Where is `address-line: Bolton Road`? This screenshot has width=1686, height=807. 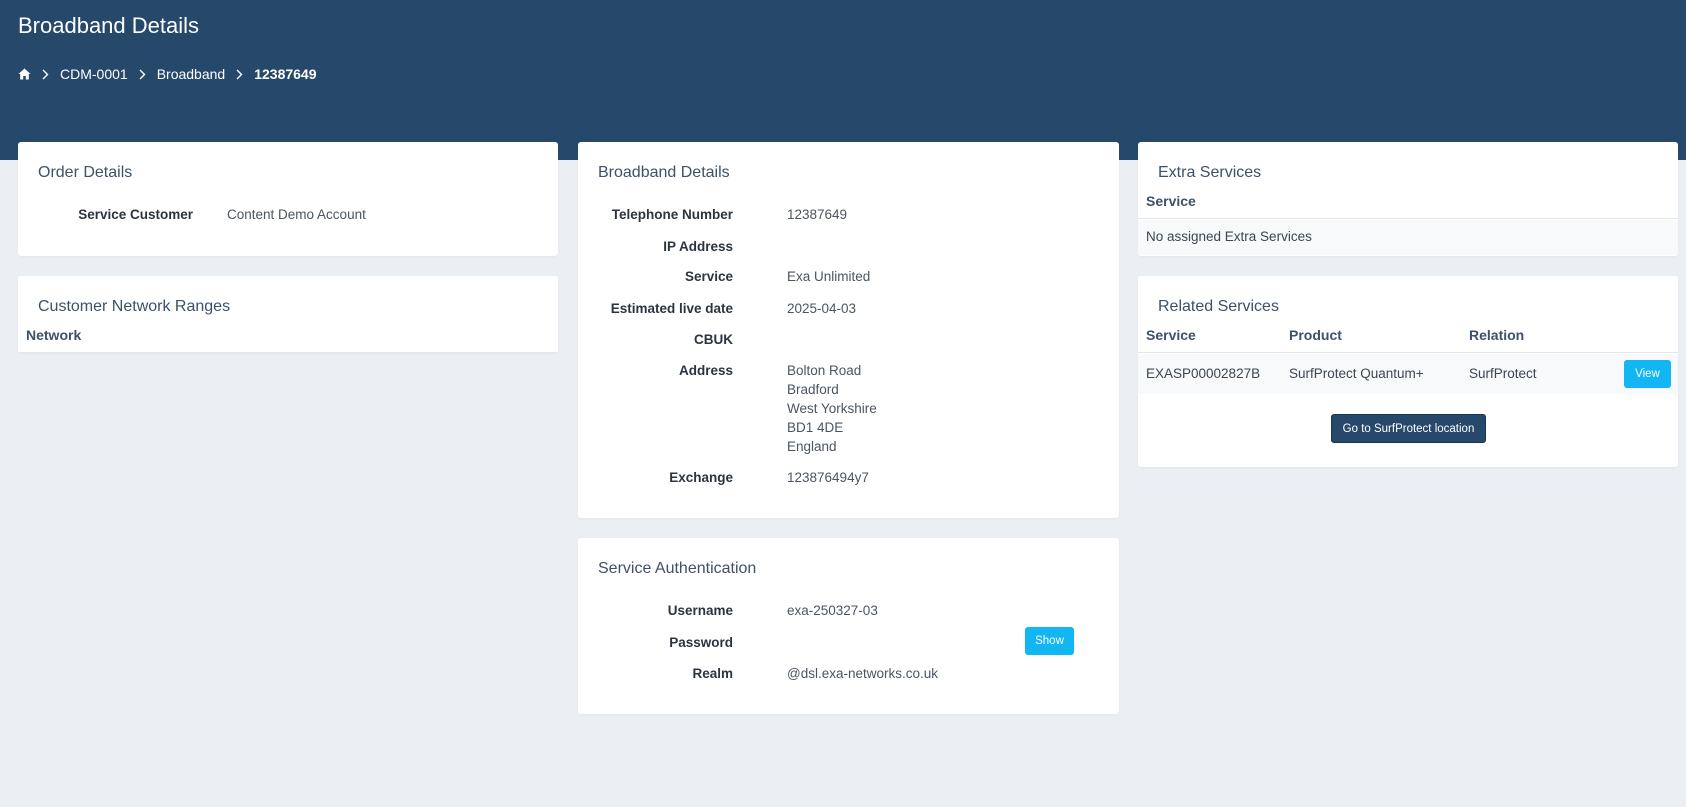 address-line: Bolton Road is located at coordinates (824, 370).